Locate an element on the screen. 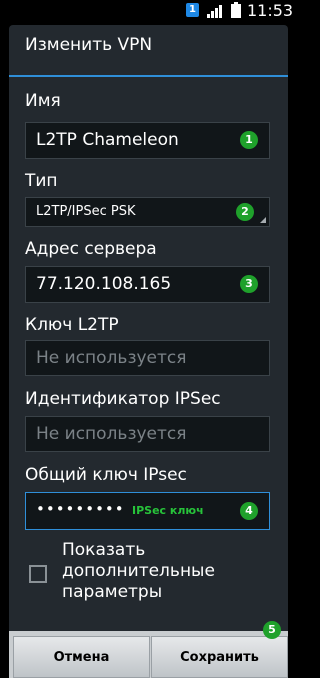 The height and width of the screenshot is (678, 320). ipsec-id-input: Не используется is located at coordinates (147, 434).